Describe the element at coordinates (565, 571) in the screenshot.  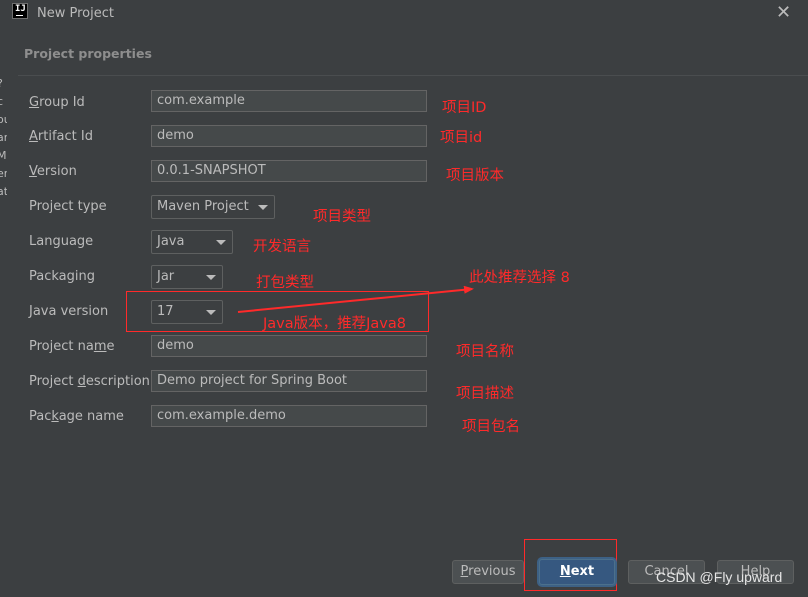
I see `mnemonic-char: N` at that location.